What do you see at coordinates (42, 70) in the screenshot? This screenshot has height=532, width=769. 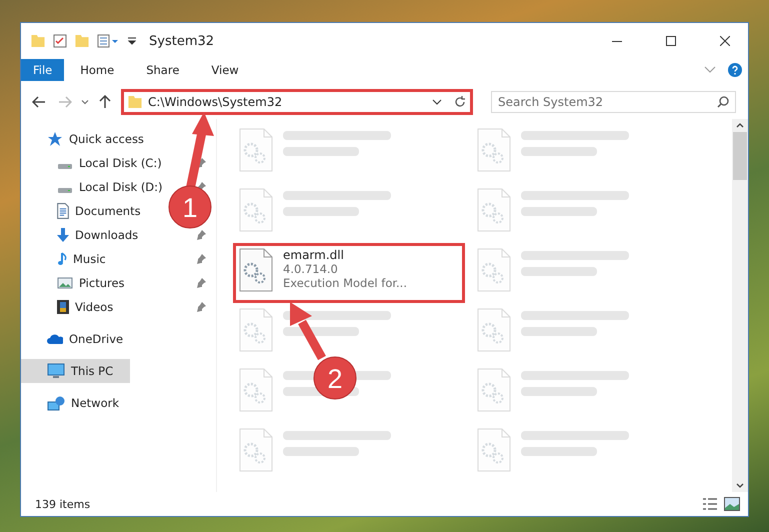 I see `ribbon-tab: File` at bounding box center [42, 70].